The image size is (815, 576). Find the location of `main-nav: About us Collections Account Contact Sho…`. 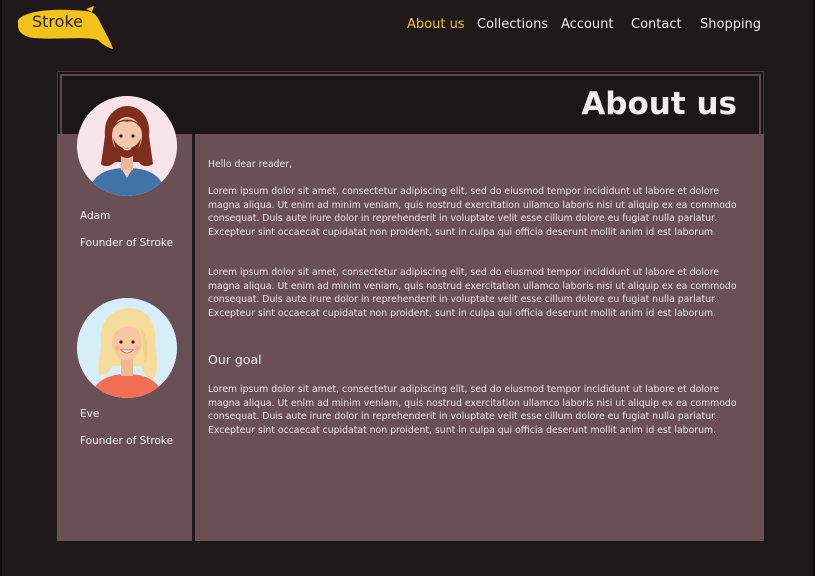

main-nav: About us Collections Account Contact Sho… is located at coordinates (407, 27).